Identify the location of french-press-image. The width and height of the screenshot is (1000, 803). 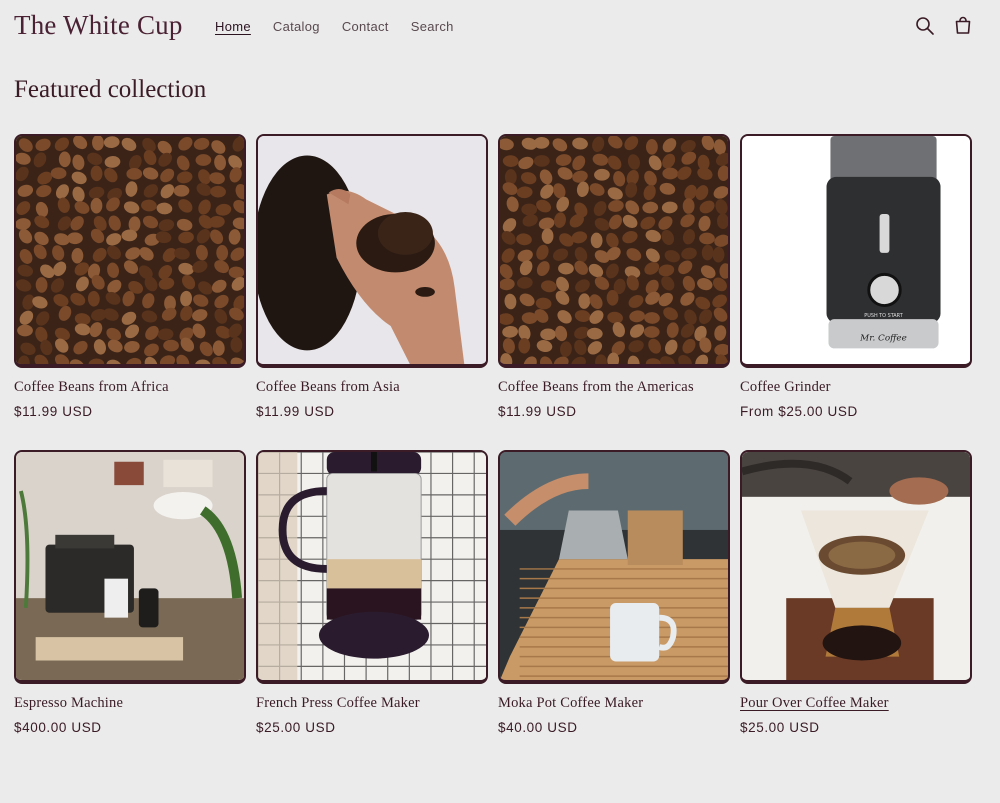
(372, 566).